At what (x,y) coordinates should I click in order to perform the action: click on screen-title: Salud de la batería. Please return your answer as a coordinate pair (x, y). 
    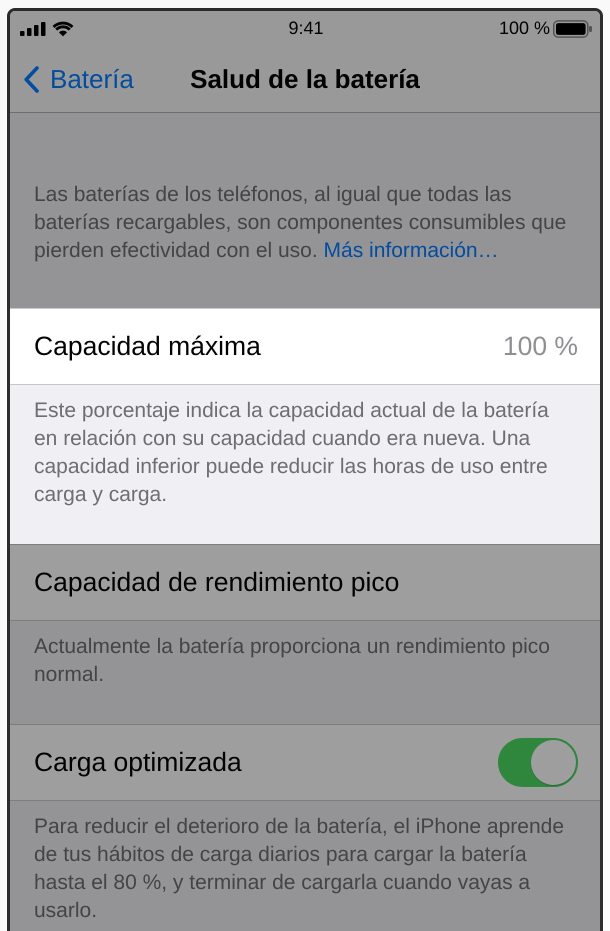
    Looking at the image, I should click on (305, 79).